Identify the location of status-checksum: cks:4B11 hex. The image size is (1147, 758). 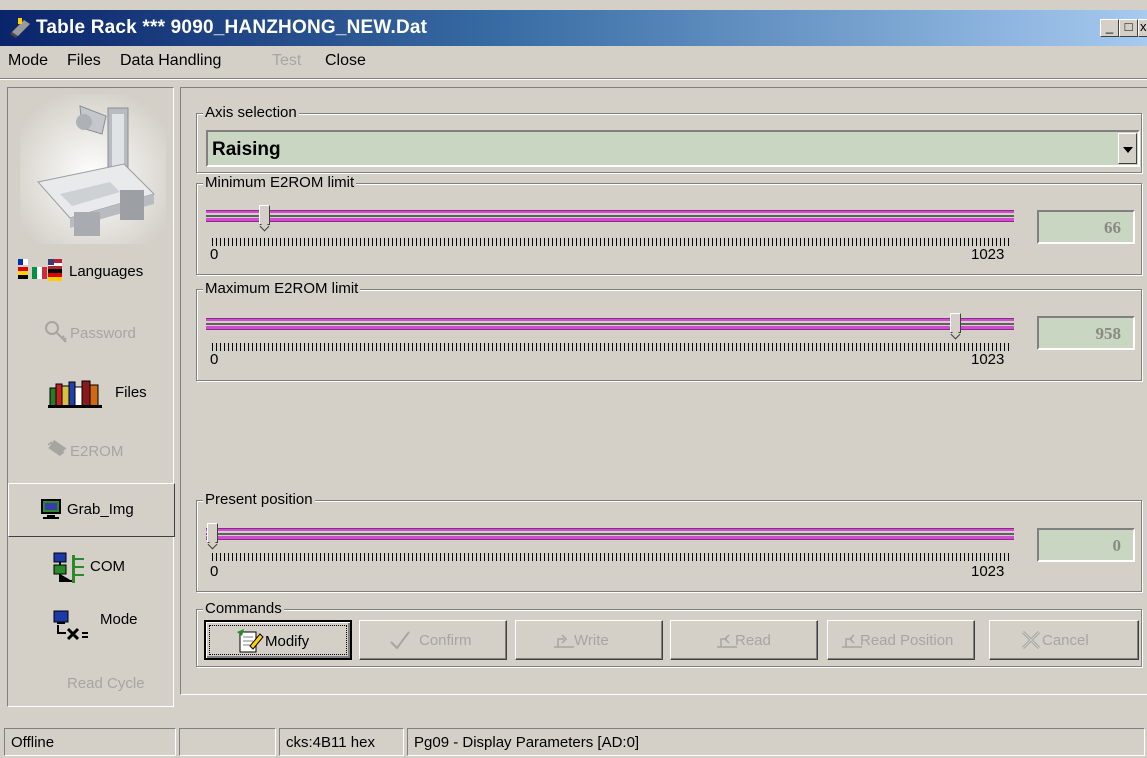
(341, 742).